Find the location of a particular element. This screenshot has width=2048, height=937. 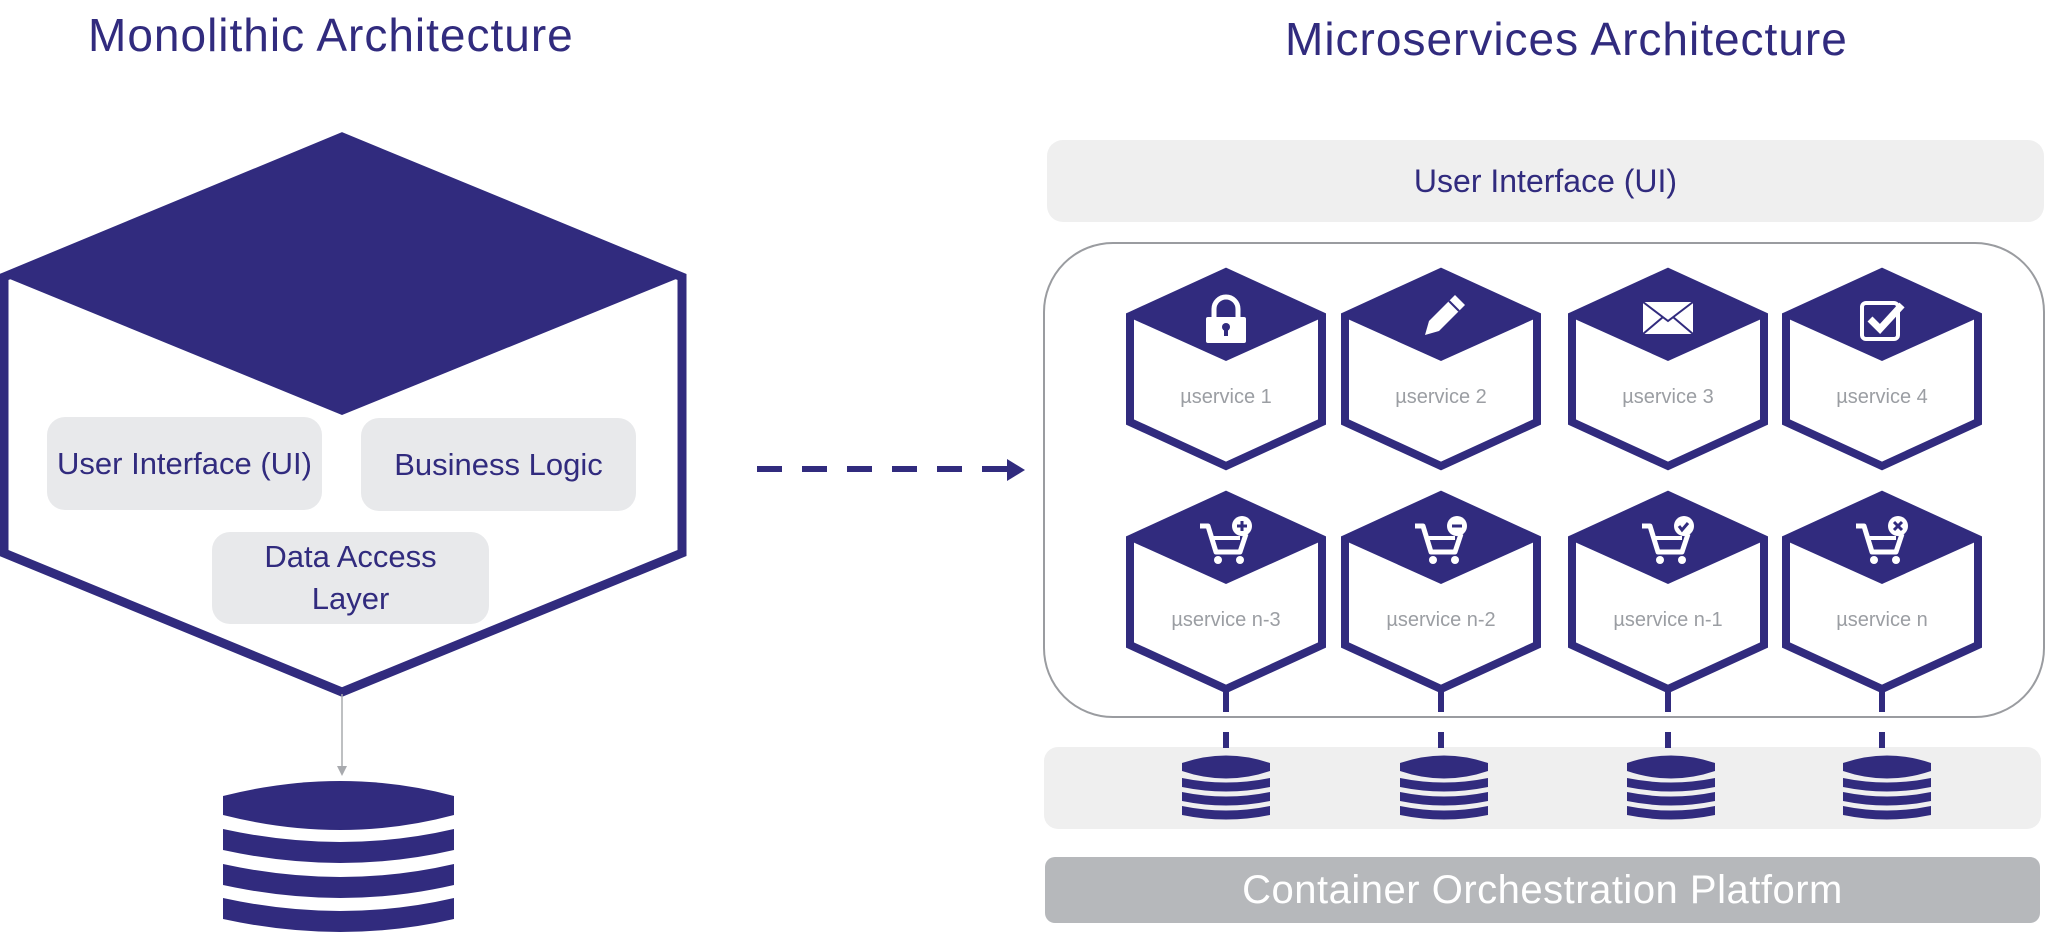

microservice-label: µservice n-1 is located at coordinates (1668, 620).